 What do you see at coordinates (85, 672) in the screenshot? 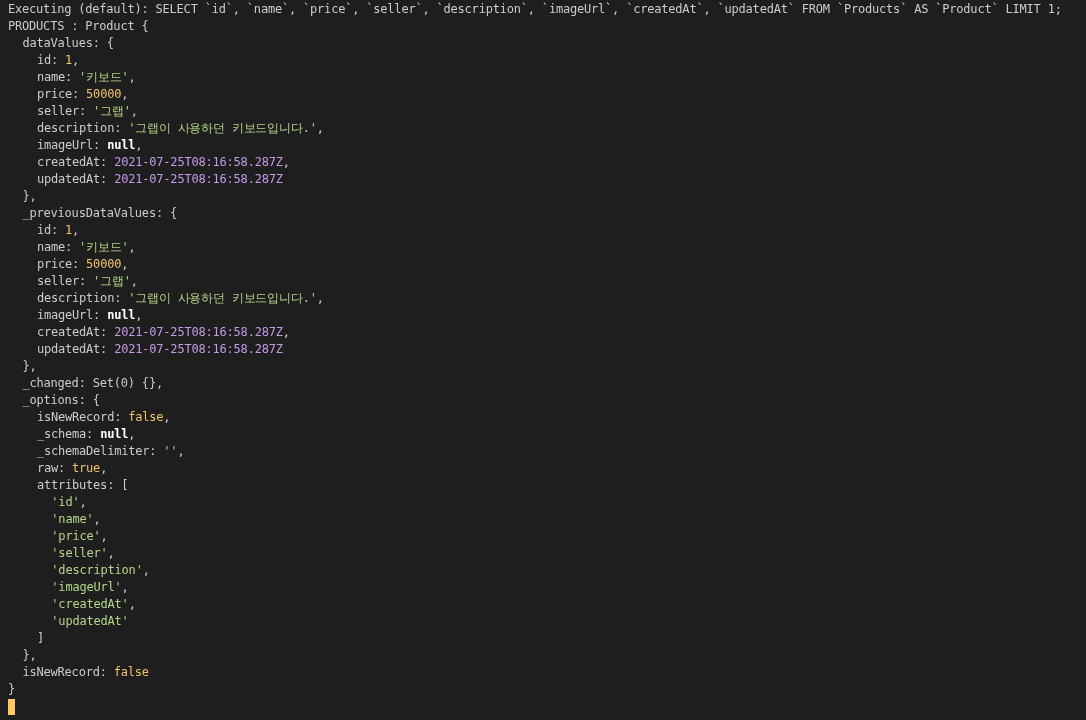
I see `terminal-line: isNewRecord: false` at bounding box center [85, 672].